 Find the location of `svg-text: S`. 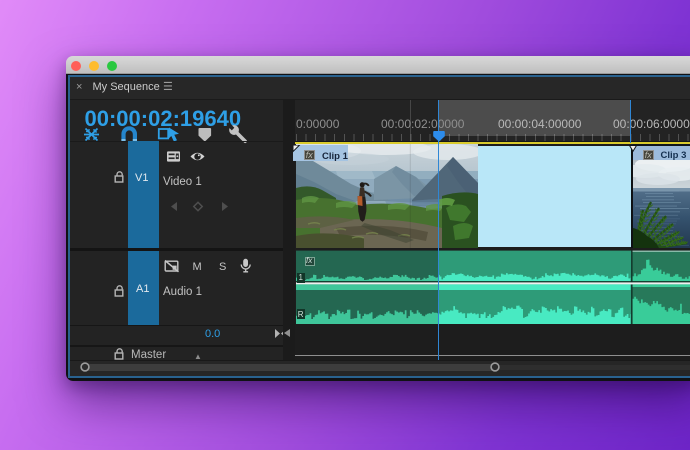

svg-text: S is located at coordinates (222, 267).